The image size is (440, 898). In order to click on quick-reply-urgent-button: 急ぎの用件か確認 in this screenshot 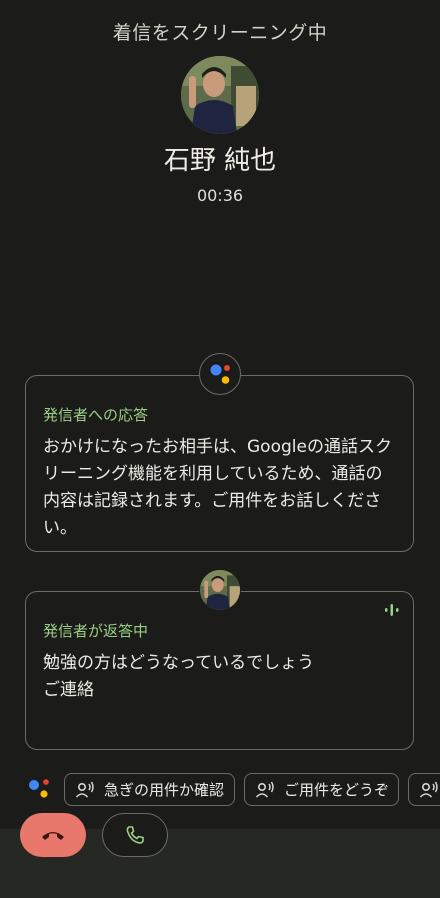, I will do `click(149, 789)`.